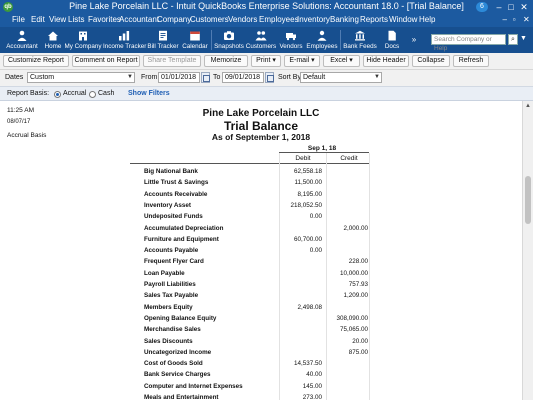  Describe the element at coordinates (513, 39) in the screenshot. I see `search-button: ⌕` at that location.